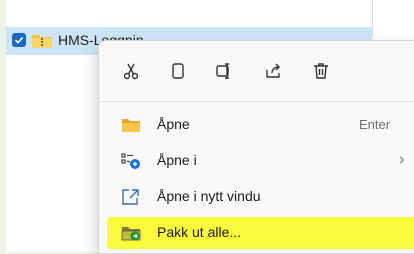 This screenshot has height=254, width=414. Describe the element at coordinates (321, 71) in the screenshot. I see `delete-icon` at that location.